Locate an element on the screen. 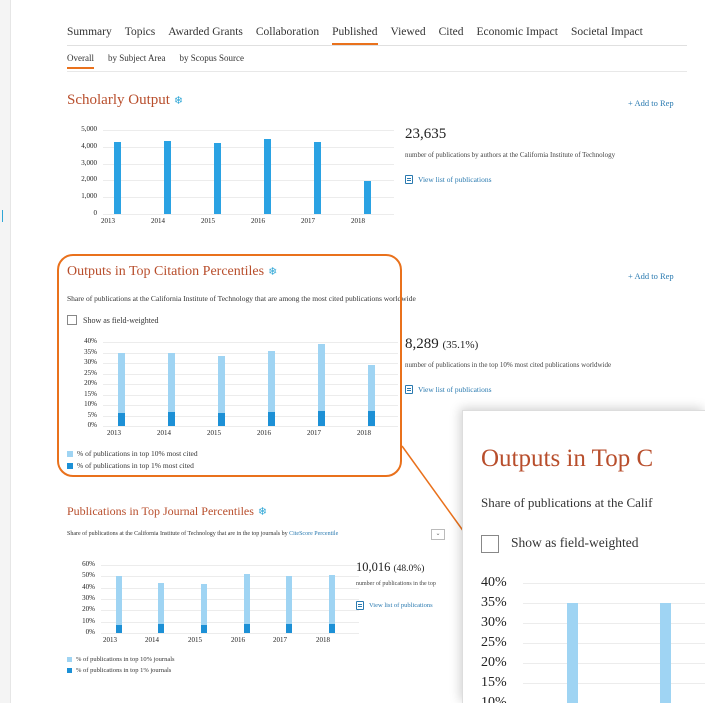  zoom-y-tick-label: 20% is located at coordinates (494, 662).